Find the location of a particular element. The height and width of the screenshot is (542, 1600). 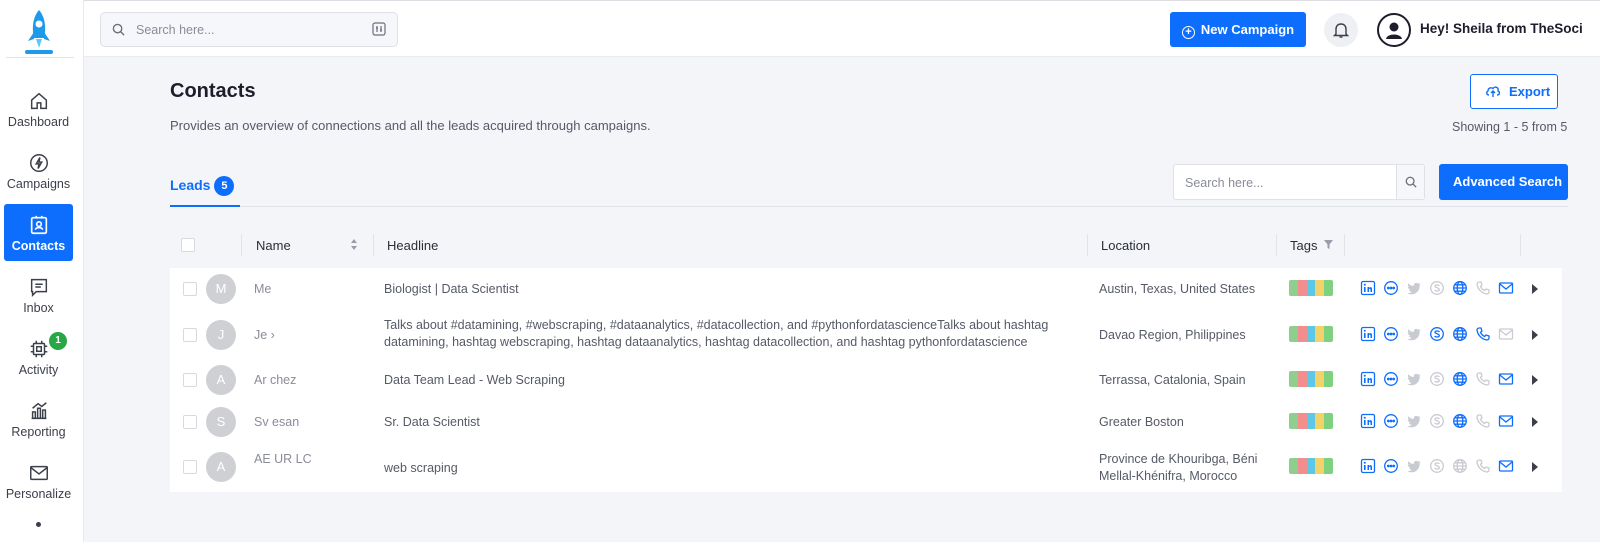

select-all-checkbox is located at coordinates (188, 245).